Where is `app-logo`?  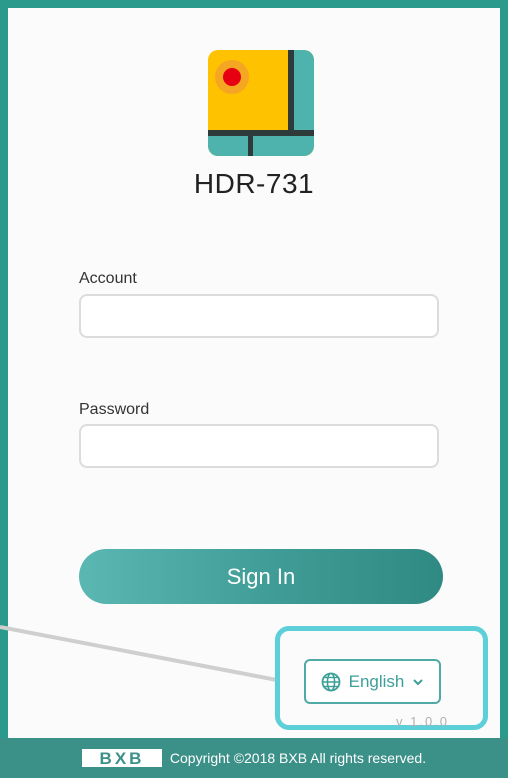 app-logo is located at coordinates (261, 103).